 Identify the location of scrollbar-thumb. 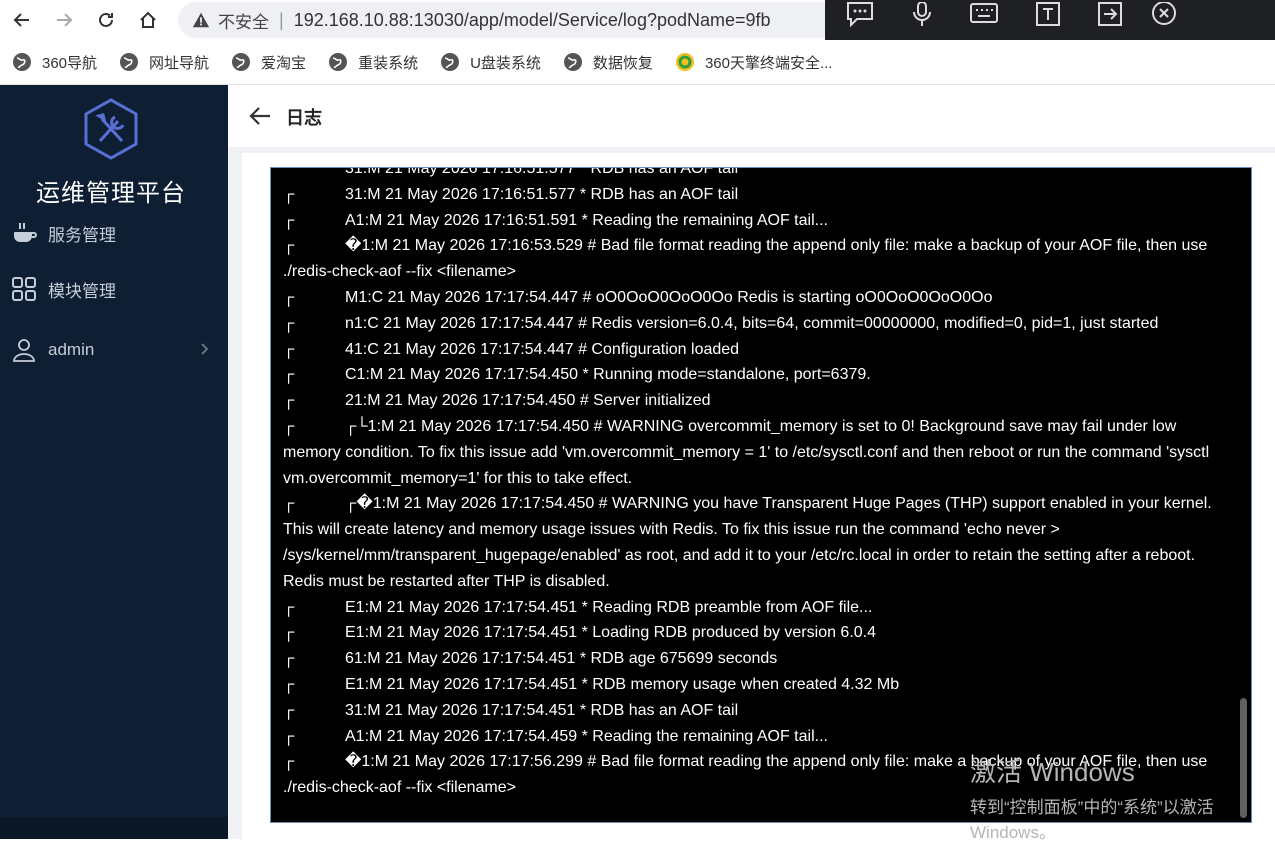
(1243, 758).